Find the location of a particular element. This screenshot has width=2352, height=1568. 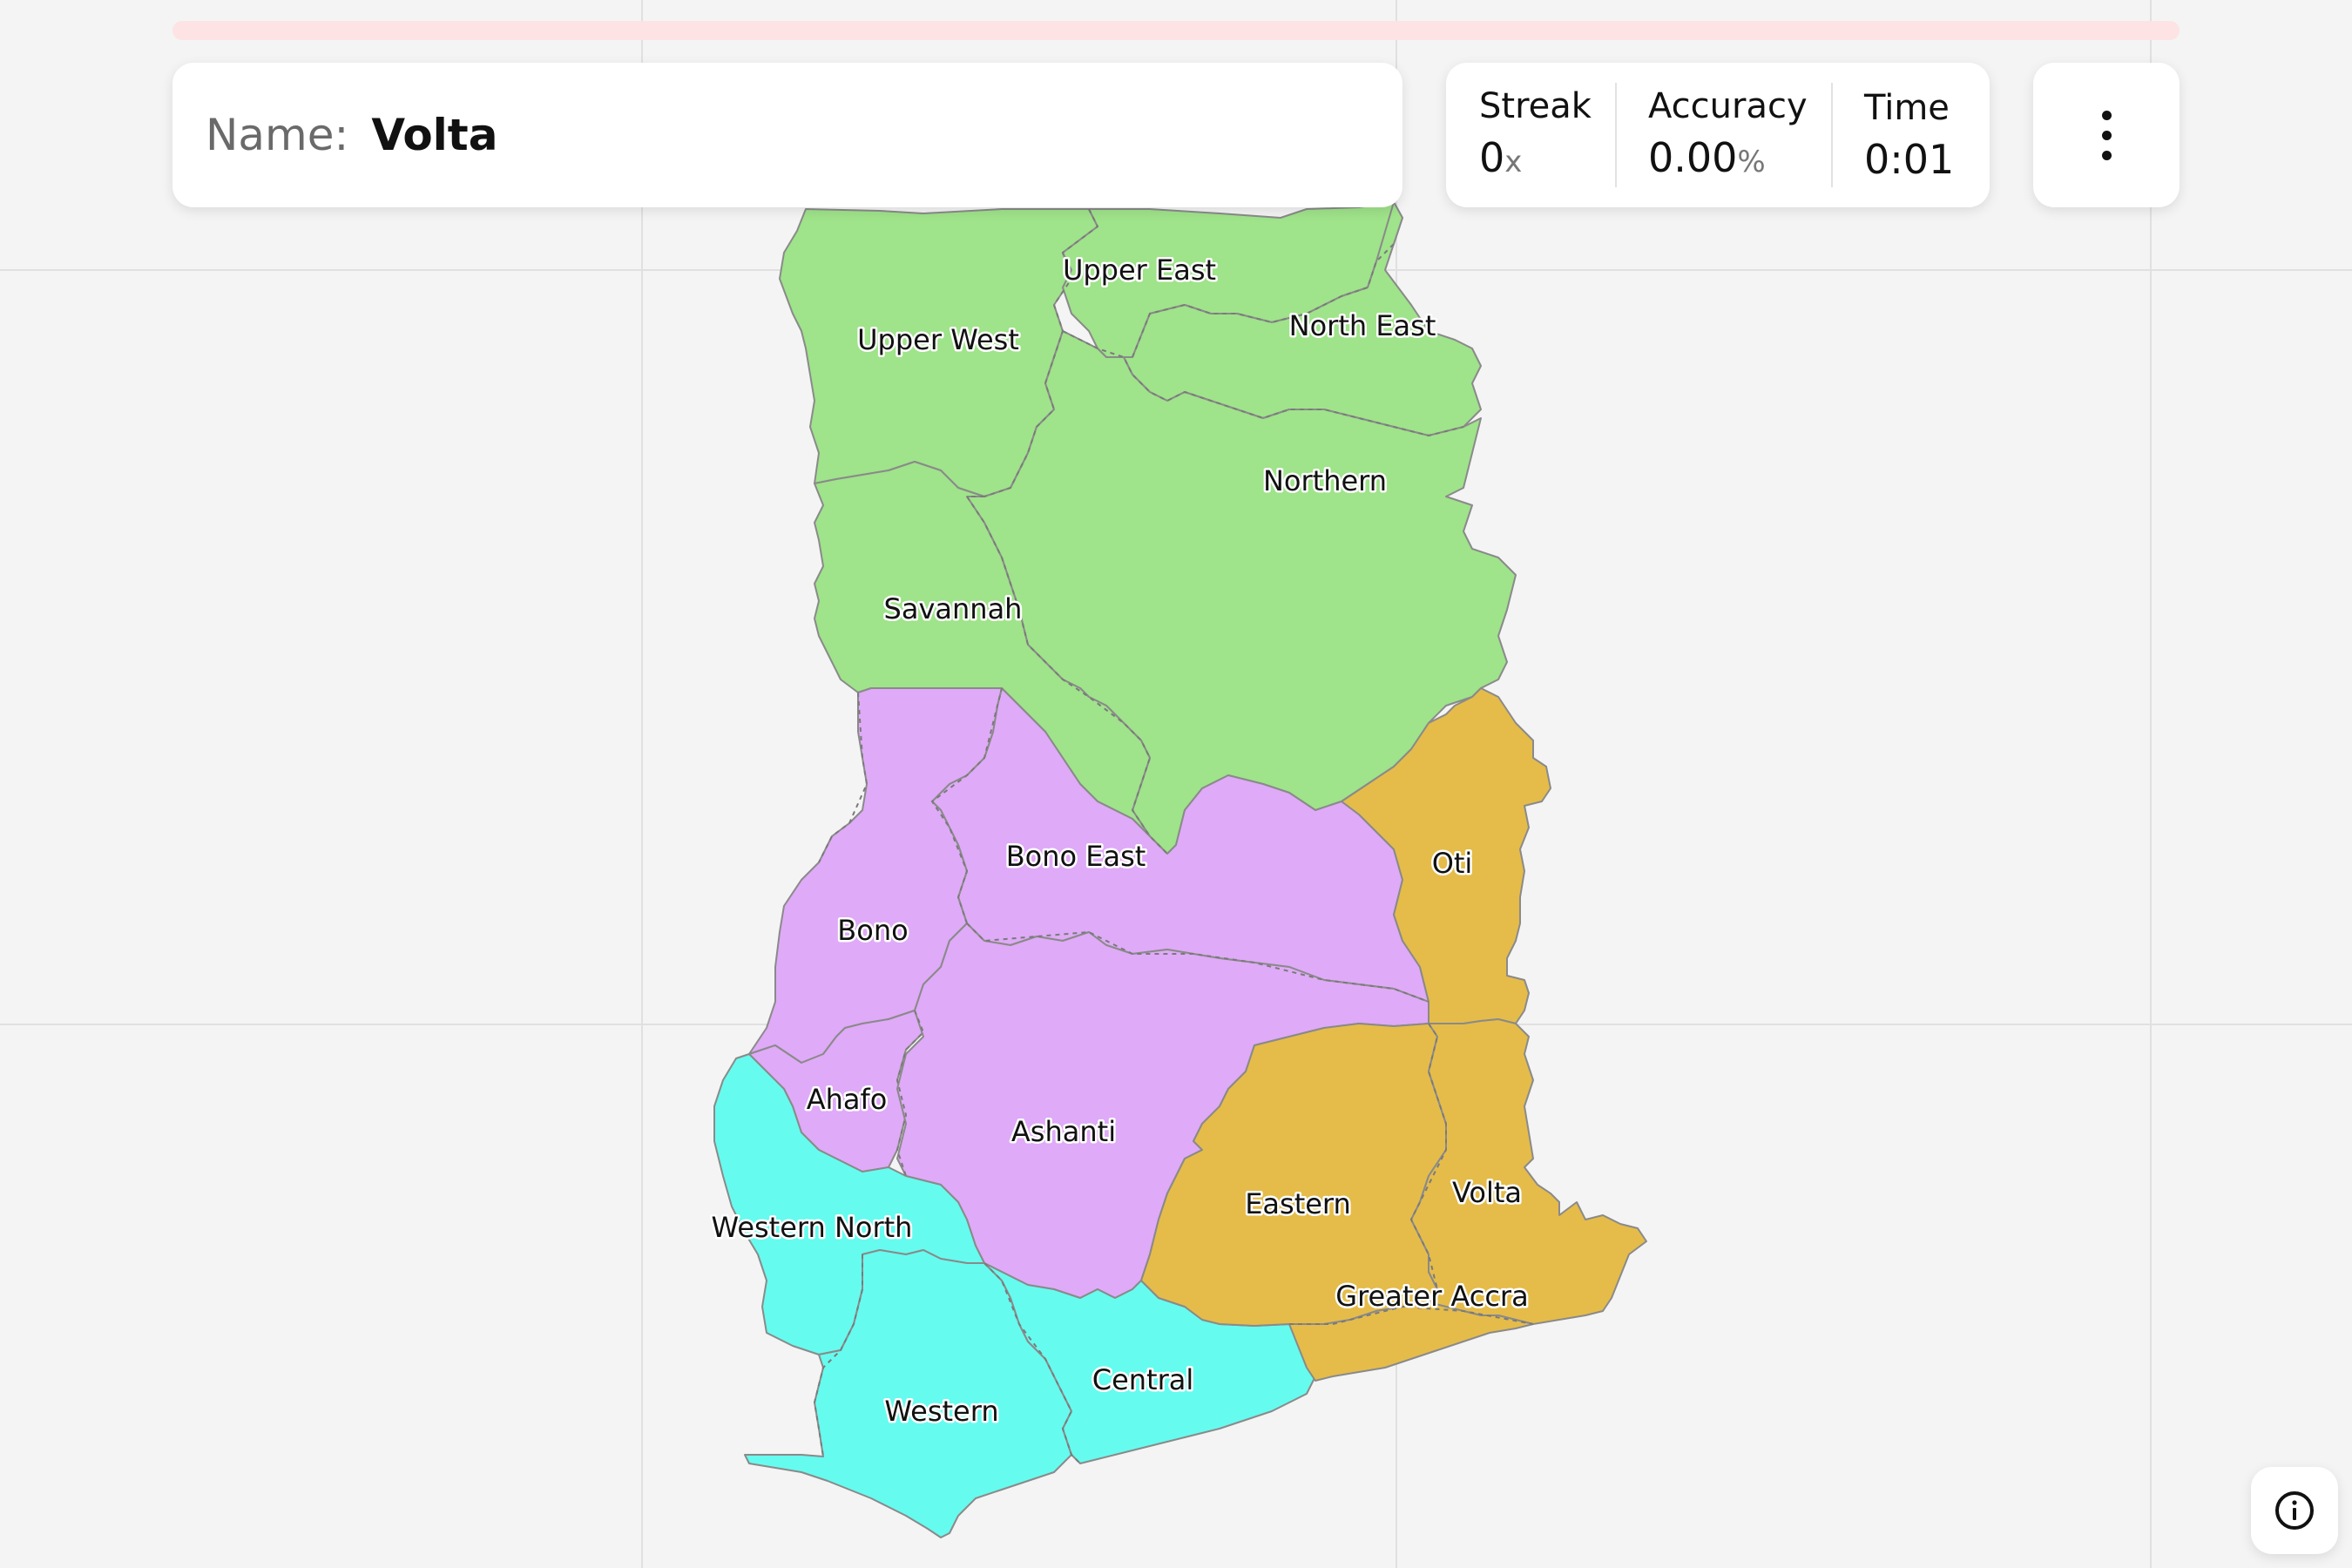

accuracy-stat: Accuracy 0.00% is located at coordinates (1739, 135).